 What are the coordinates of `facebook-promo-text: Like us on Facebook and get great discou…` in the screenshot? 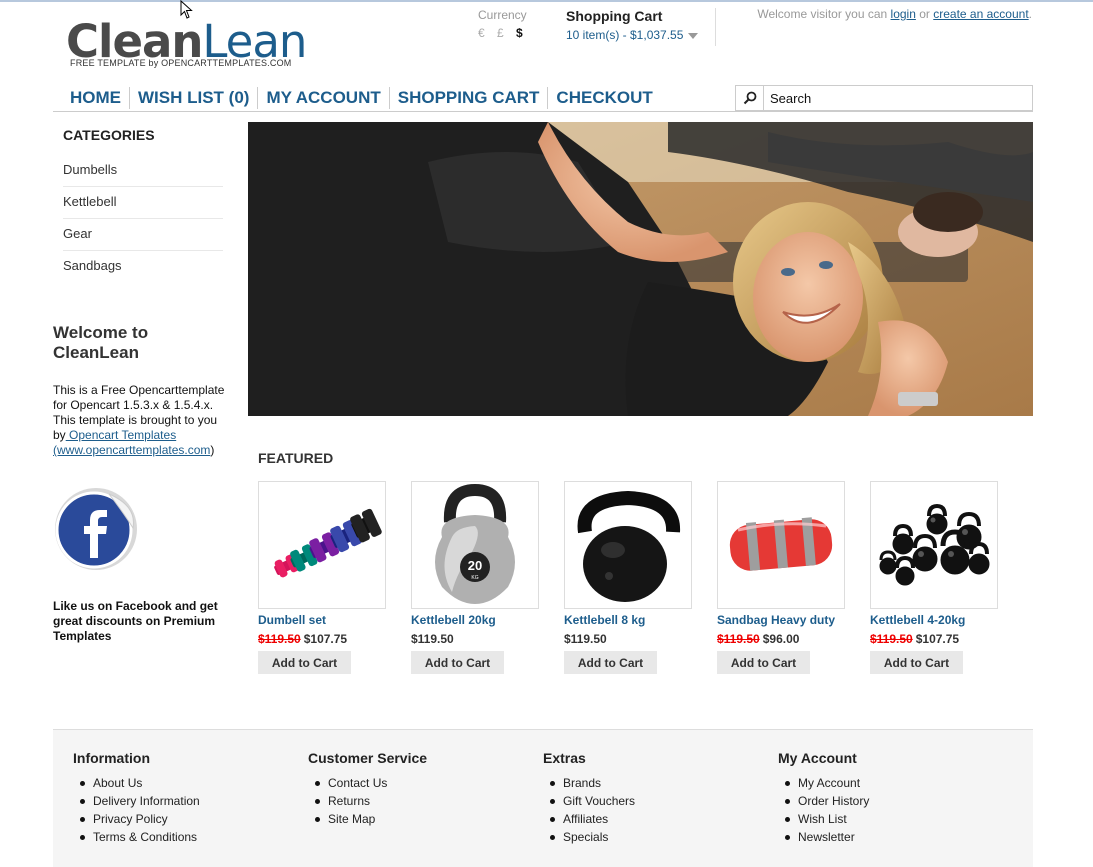 It's located at (135, 621).